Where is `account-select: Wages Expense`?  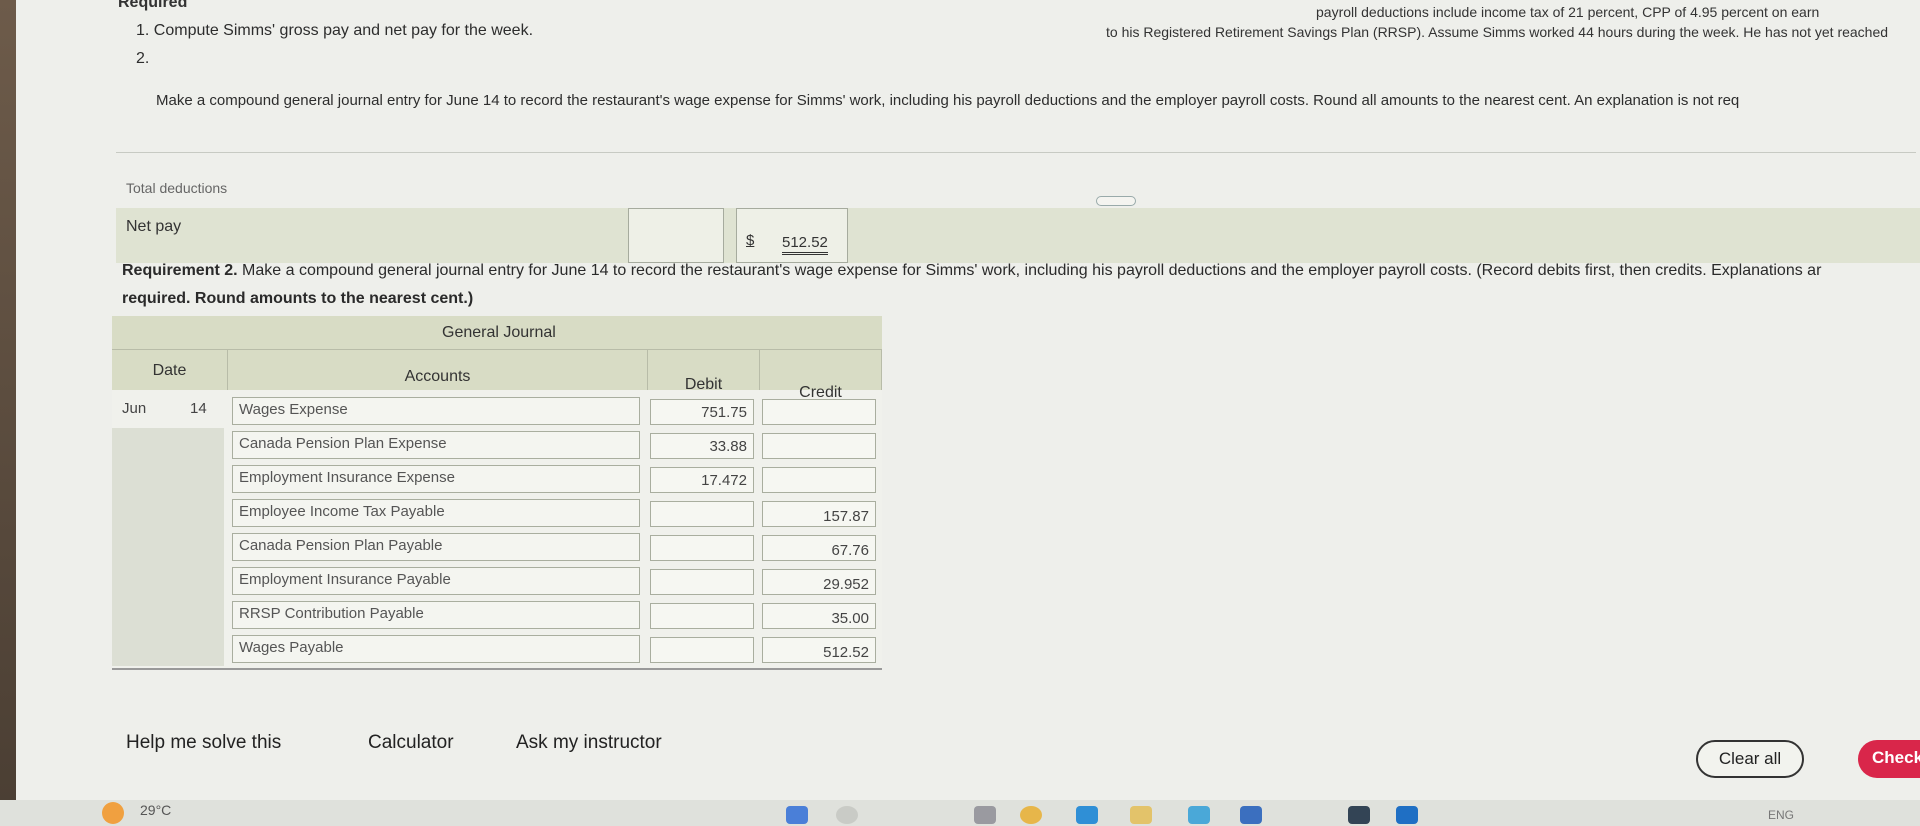 account-select: Wages Expense is located at coordinates (436, 411).